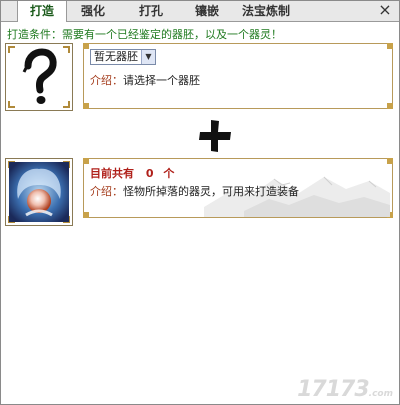  I want to click on watermark-sub: .com, so click(380, 394).